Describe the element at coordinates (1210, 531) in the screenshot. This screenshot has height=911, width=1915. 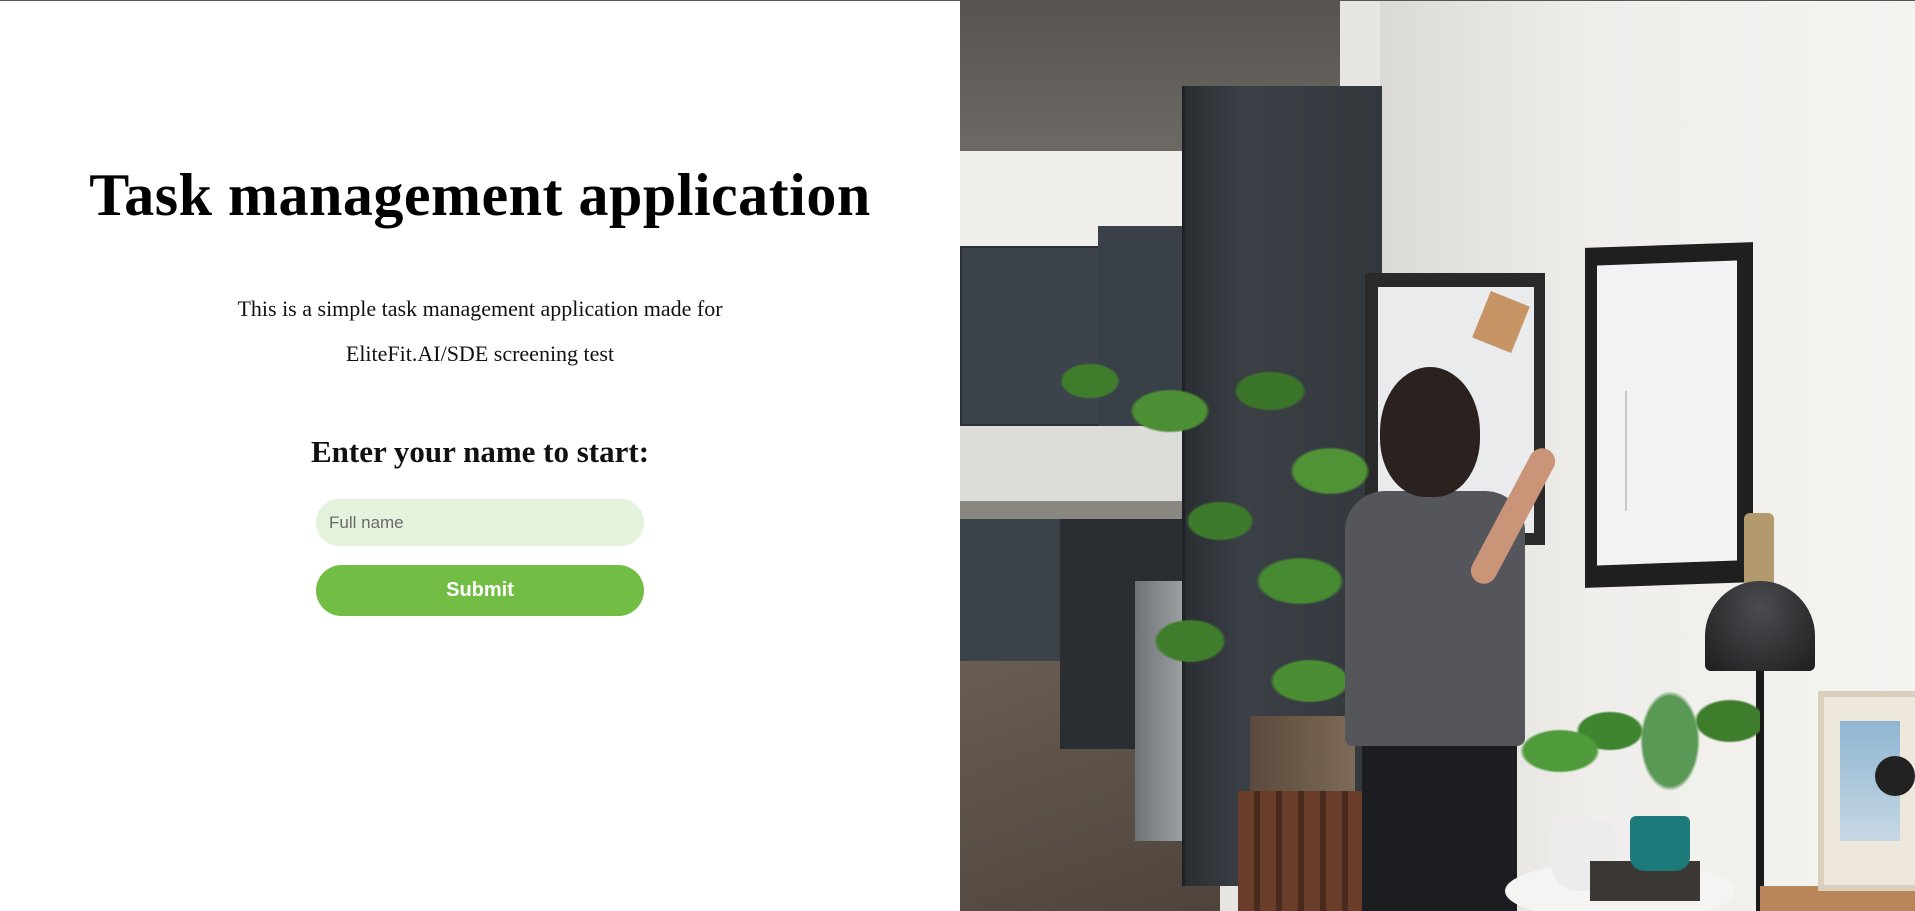
I see `plant-leaves` at that location.